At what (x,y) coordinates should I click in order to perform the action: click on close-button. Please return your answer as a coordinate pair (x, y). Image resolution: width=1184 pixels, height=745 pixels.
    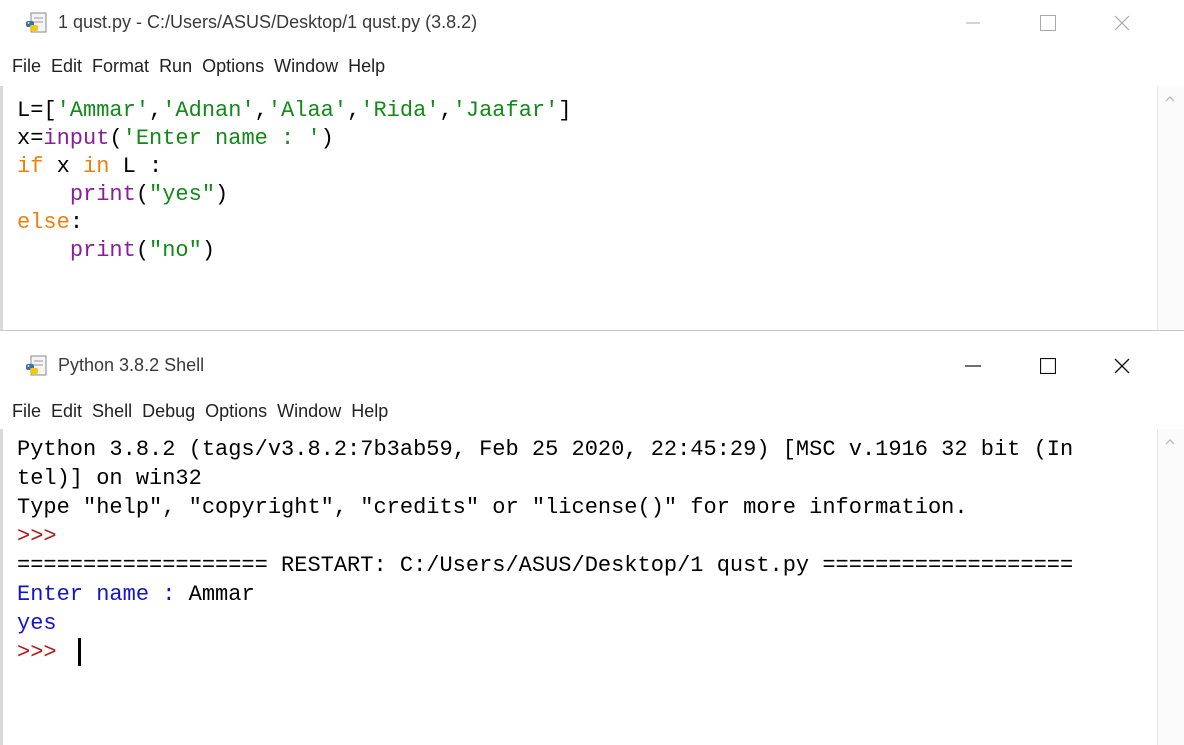
    Looking at the image, I should click on (1122, 23).